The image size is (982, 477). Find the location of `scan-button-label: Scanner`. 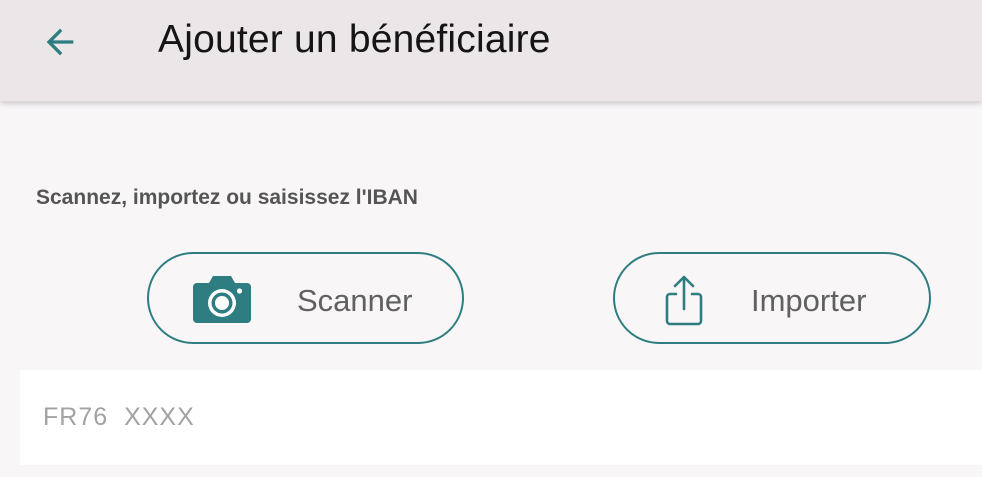

scan-button-label: Scanner is located at coordinates (355, 300).